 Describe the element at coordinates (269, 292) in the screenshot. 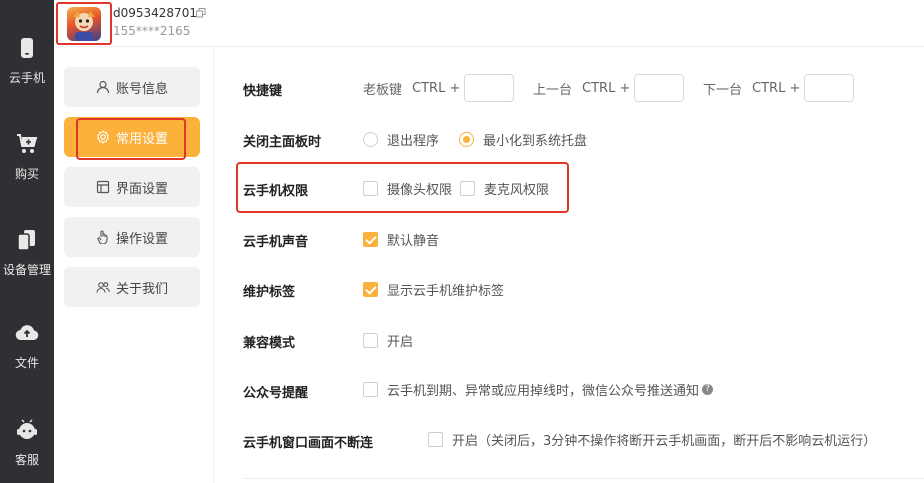

I see `maintenance-label: 维护标签` at that location.